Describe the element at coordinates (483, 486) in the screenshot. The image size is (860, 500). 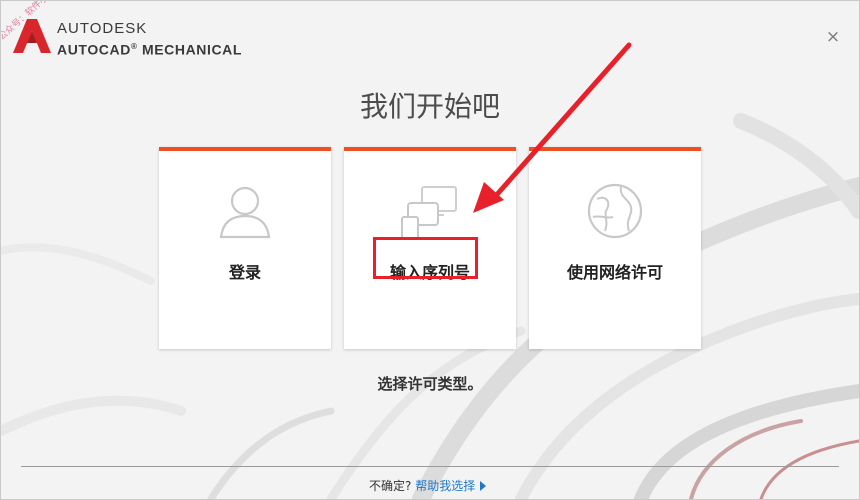
I see `play-arrow-icon` at that location.